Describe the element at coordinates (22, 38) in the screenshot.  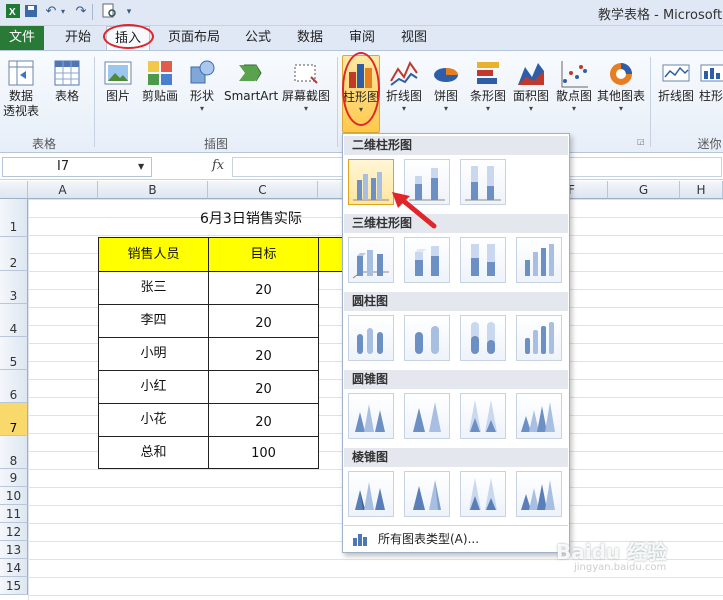
I see `tab-file: 文件` at that location.